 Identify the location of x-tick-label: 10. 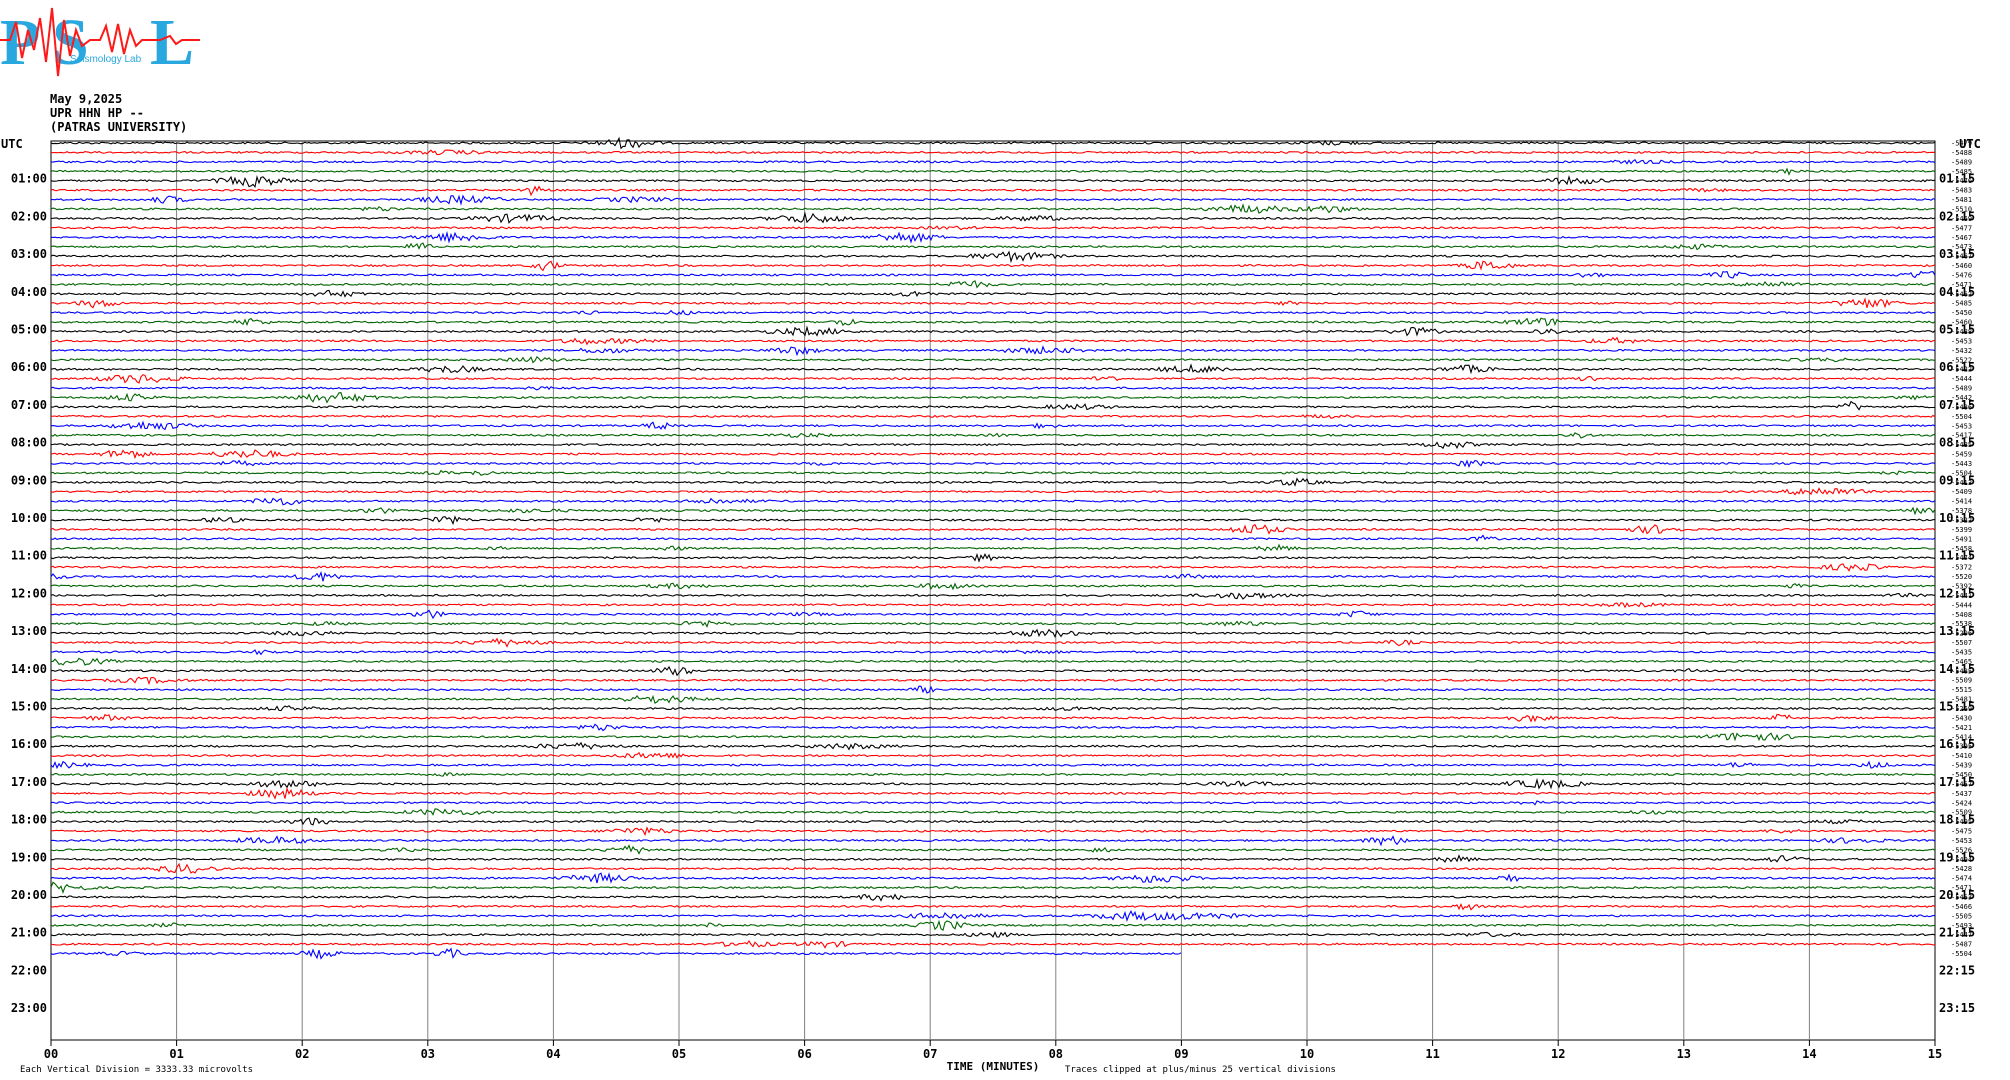
(1307, 1054).